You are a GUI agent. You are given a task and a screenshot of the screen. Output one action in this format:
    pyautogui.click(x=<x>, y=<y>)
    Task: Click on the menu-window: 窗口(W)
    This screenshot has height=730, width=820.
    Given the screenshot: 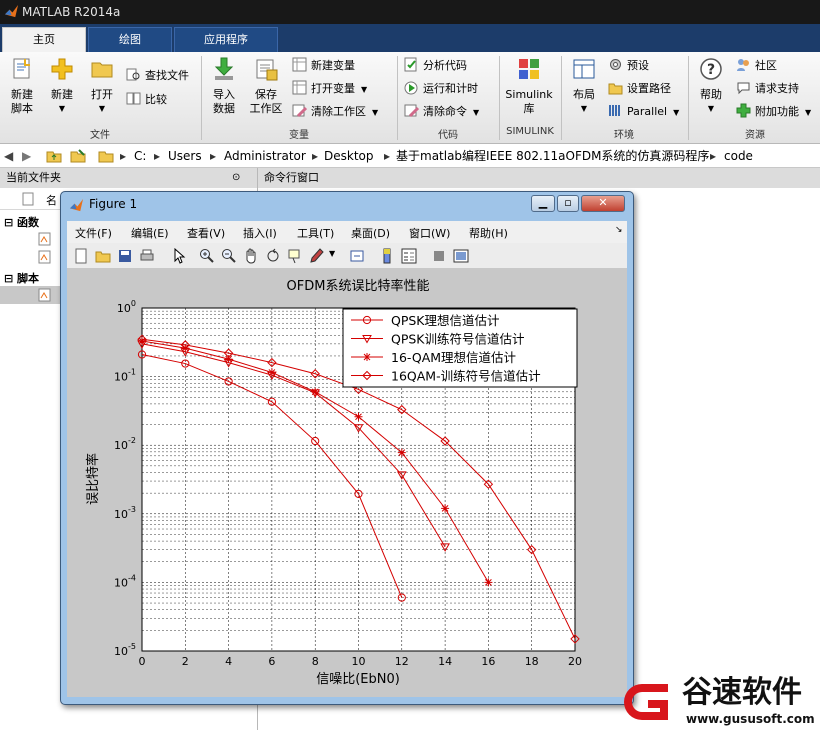 What is the action you would take?
    pyautogui.click(x=429, y=233)
    